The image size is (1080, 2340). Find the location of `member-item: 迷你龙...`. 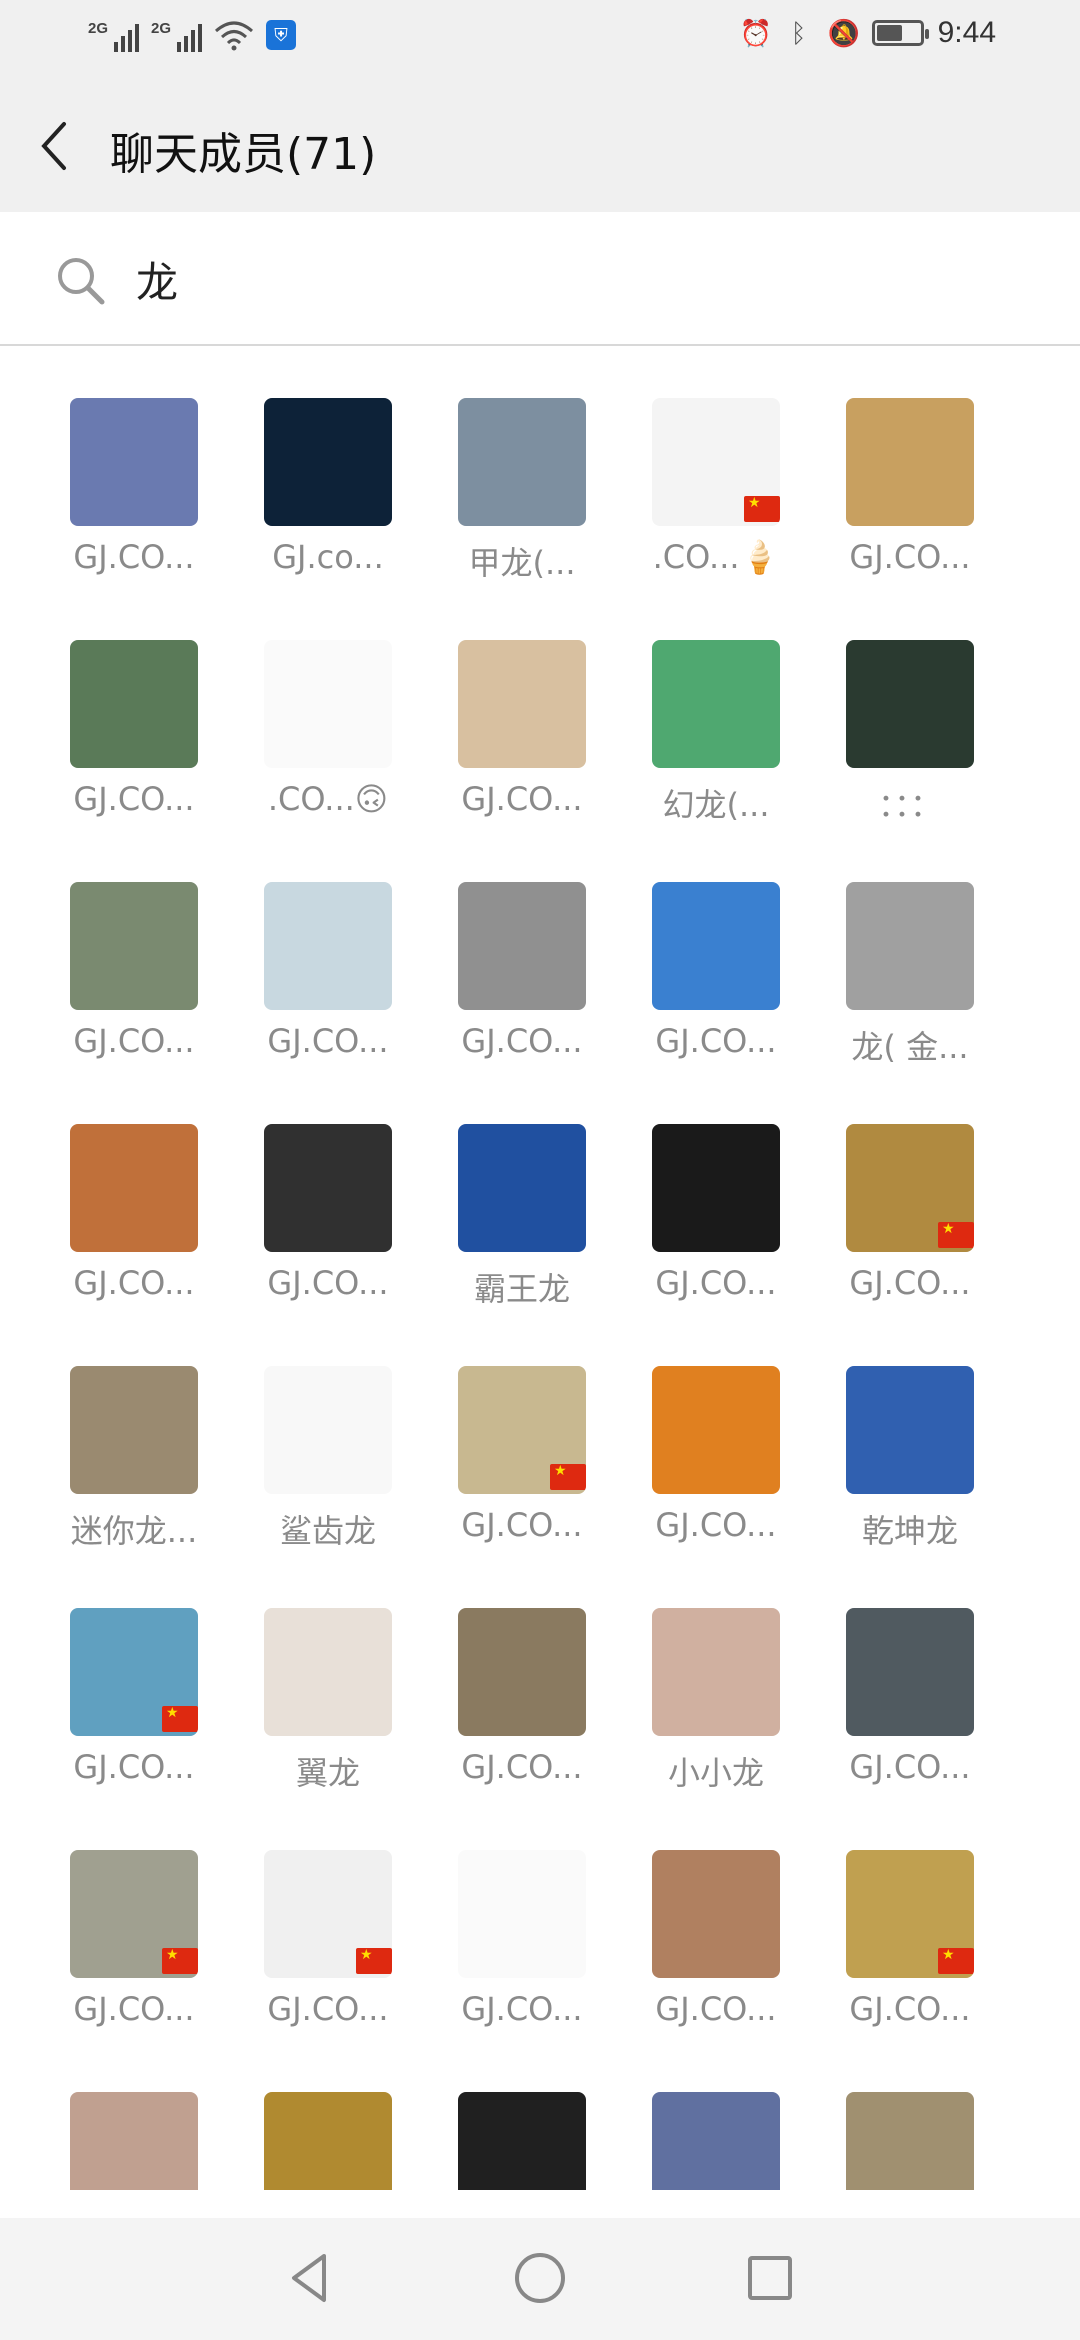

member-item: 迷你龙... is located at coordinates (134, 1431).